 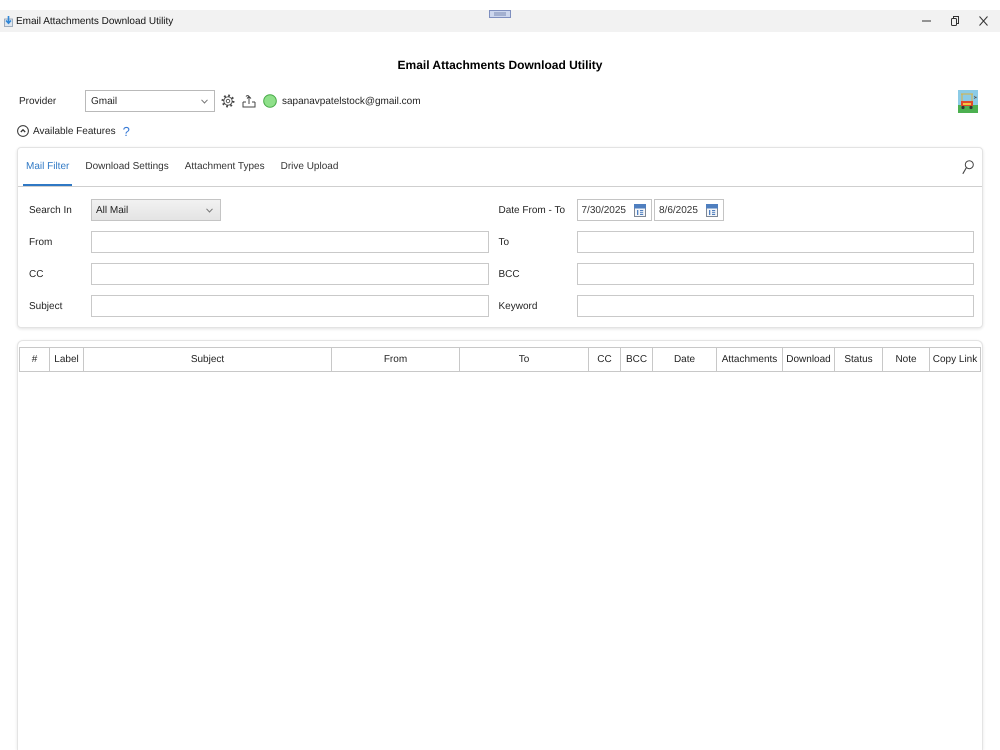 I want to click on field-label: Keyword, so click(x=518, y=306).